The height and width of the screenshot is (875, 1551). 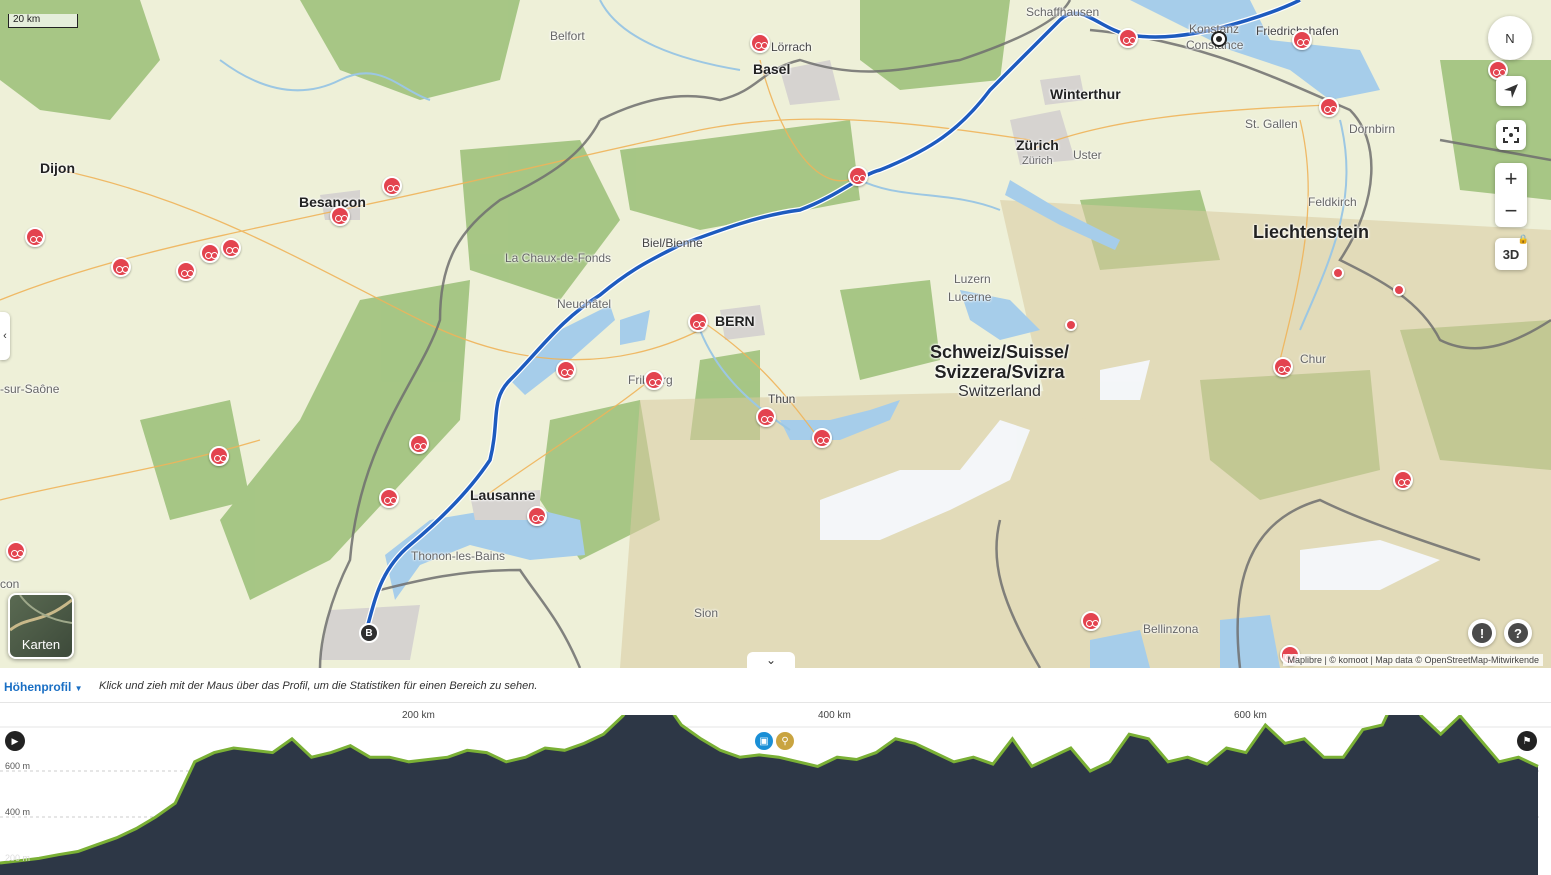 I want to click on place-thonon: Thonon-les-Bains, so click(x=458, y=556).